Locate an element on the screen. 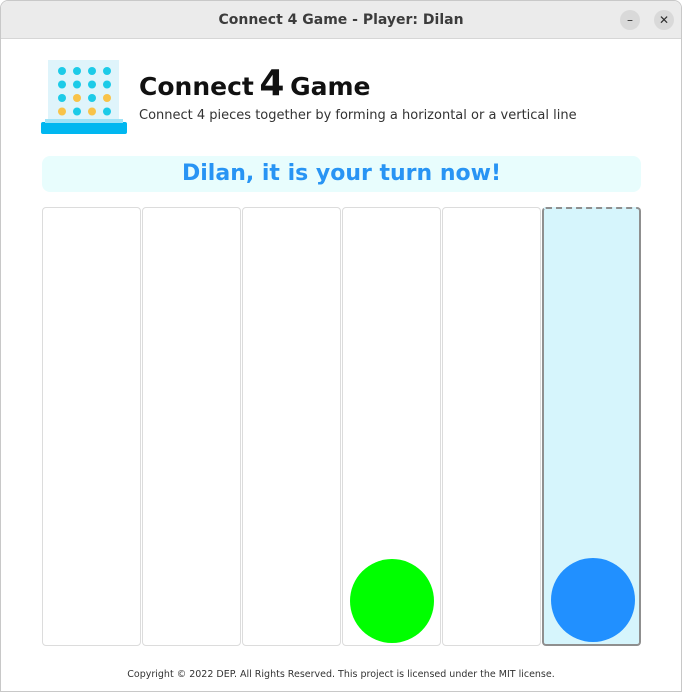 This screenshot has width=682, height=692. window-title: Connect 4 Game - Player: Dilan is located at coordinates (341, 20).